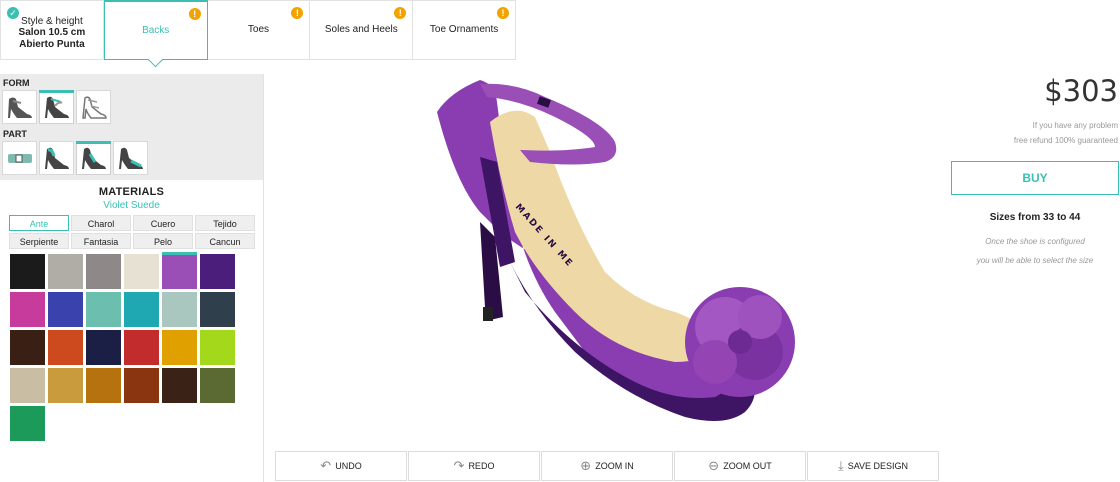  I want to click on refund-line: free refund 100% guaranteed, so click(1065, 140).